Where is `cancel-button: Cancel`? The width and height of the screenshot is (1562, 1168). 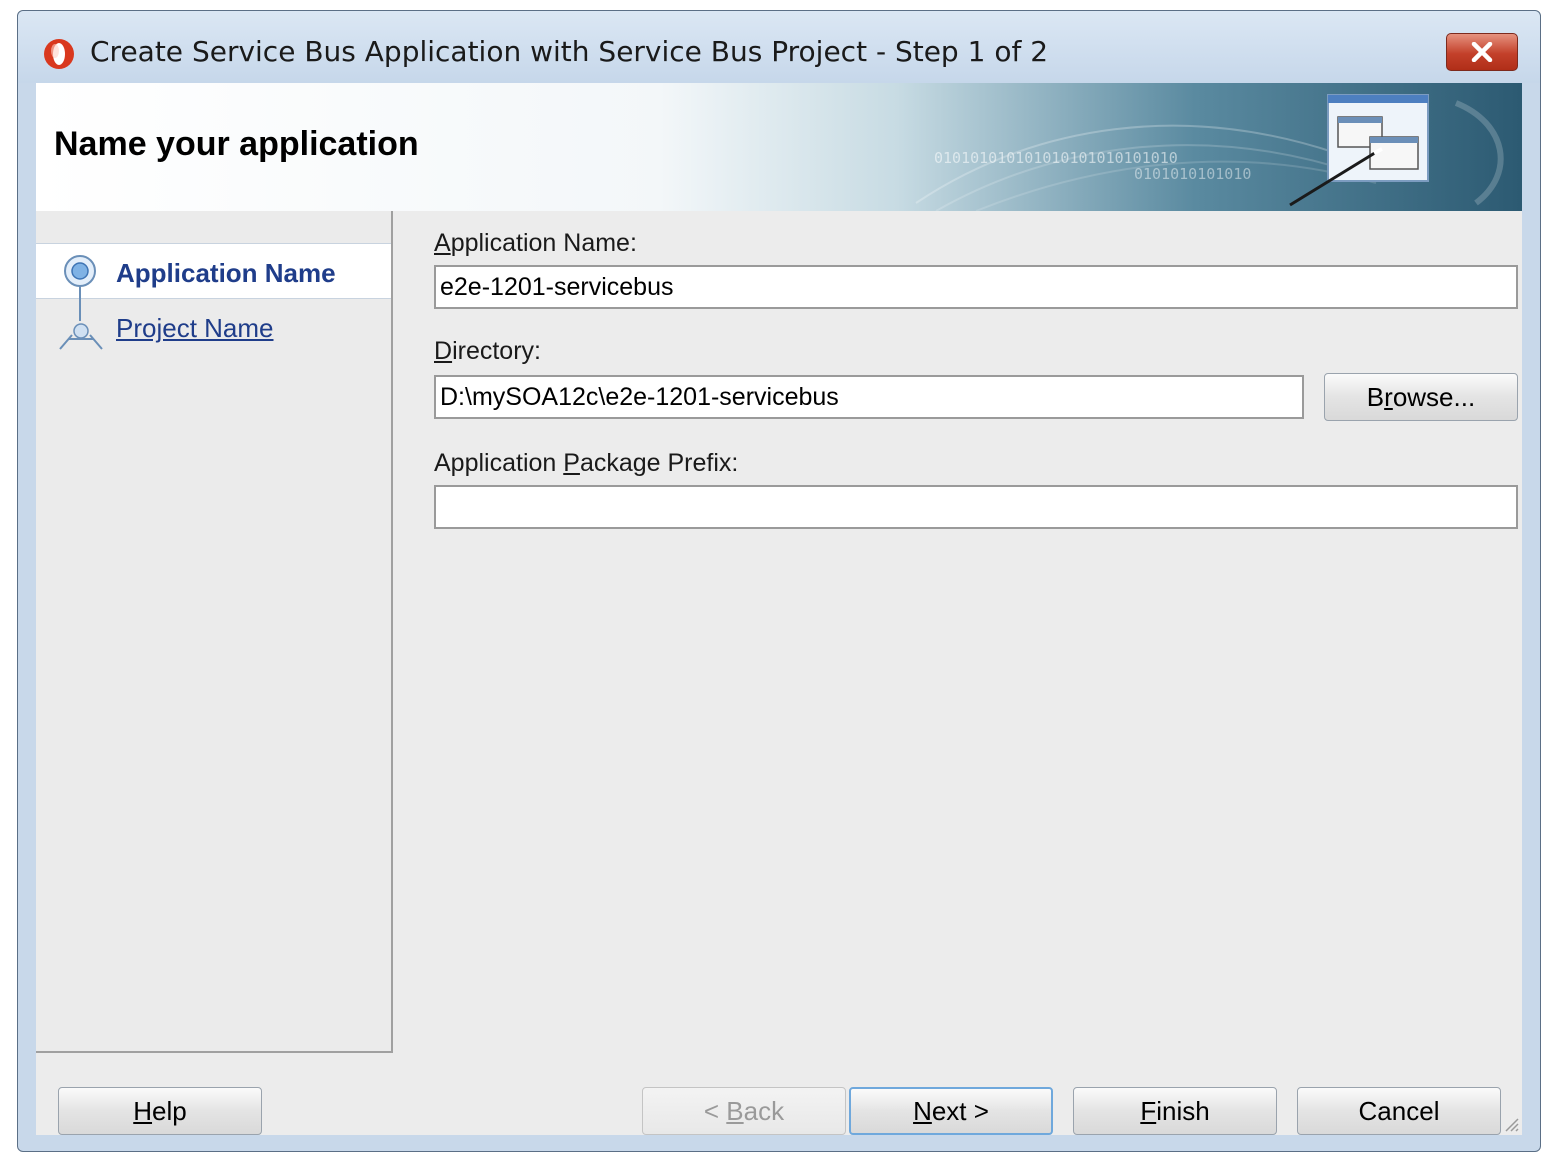 cancel-button: Cancel is located at coordinates (1399, 1111).